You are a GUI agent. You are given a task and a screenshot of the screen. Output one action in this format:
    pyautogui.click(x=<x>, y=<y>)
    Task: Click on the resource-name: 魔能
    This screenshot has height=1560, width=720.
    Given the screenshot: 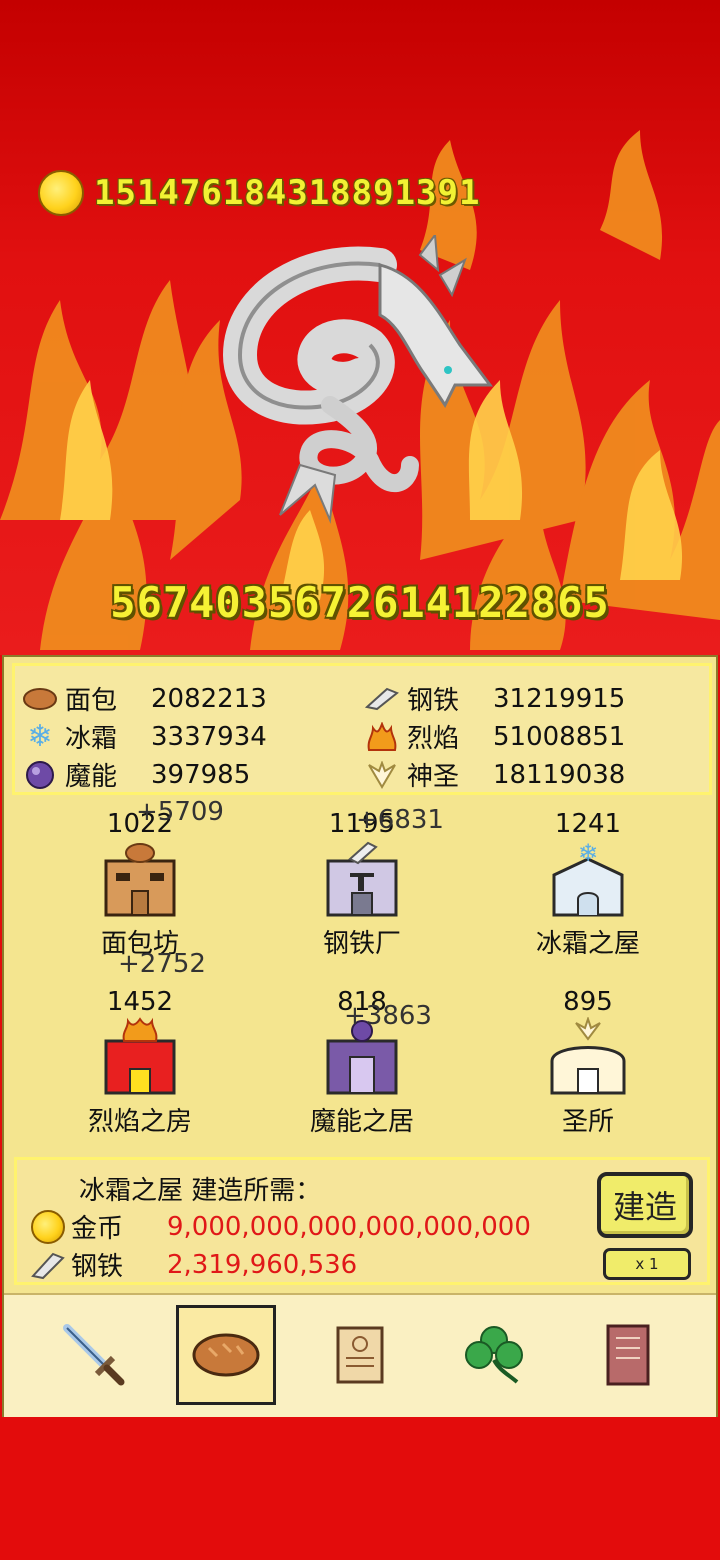 What is the action you would take?
    pyautogui.click(x=91, y=777)
    